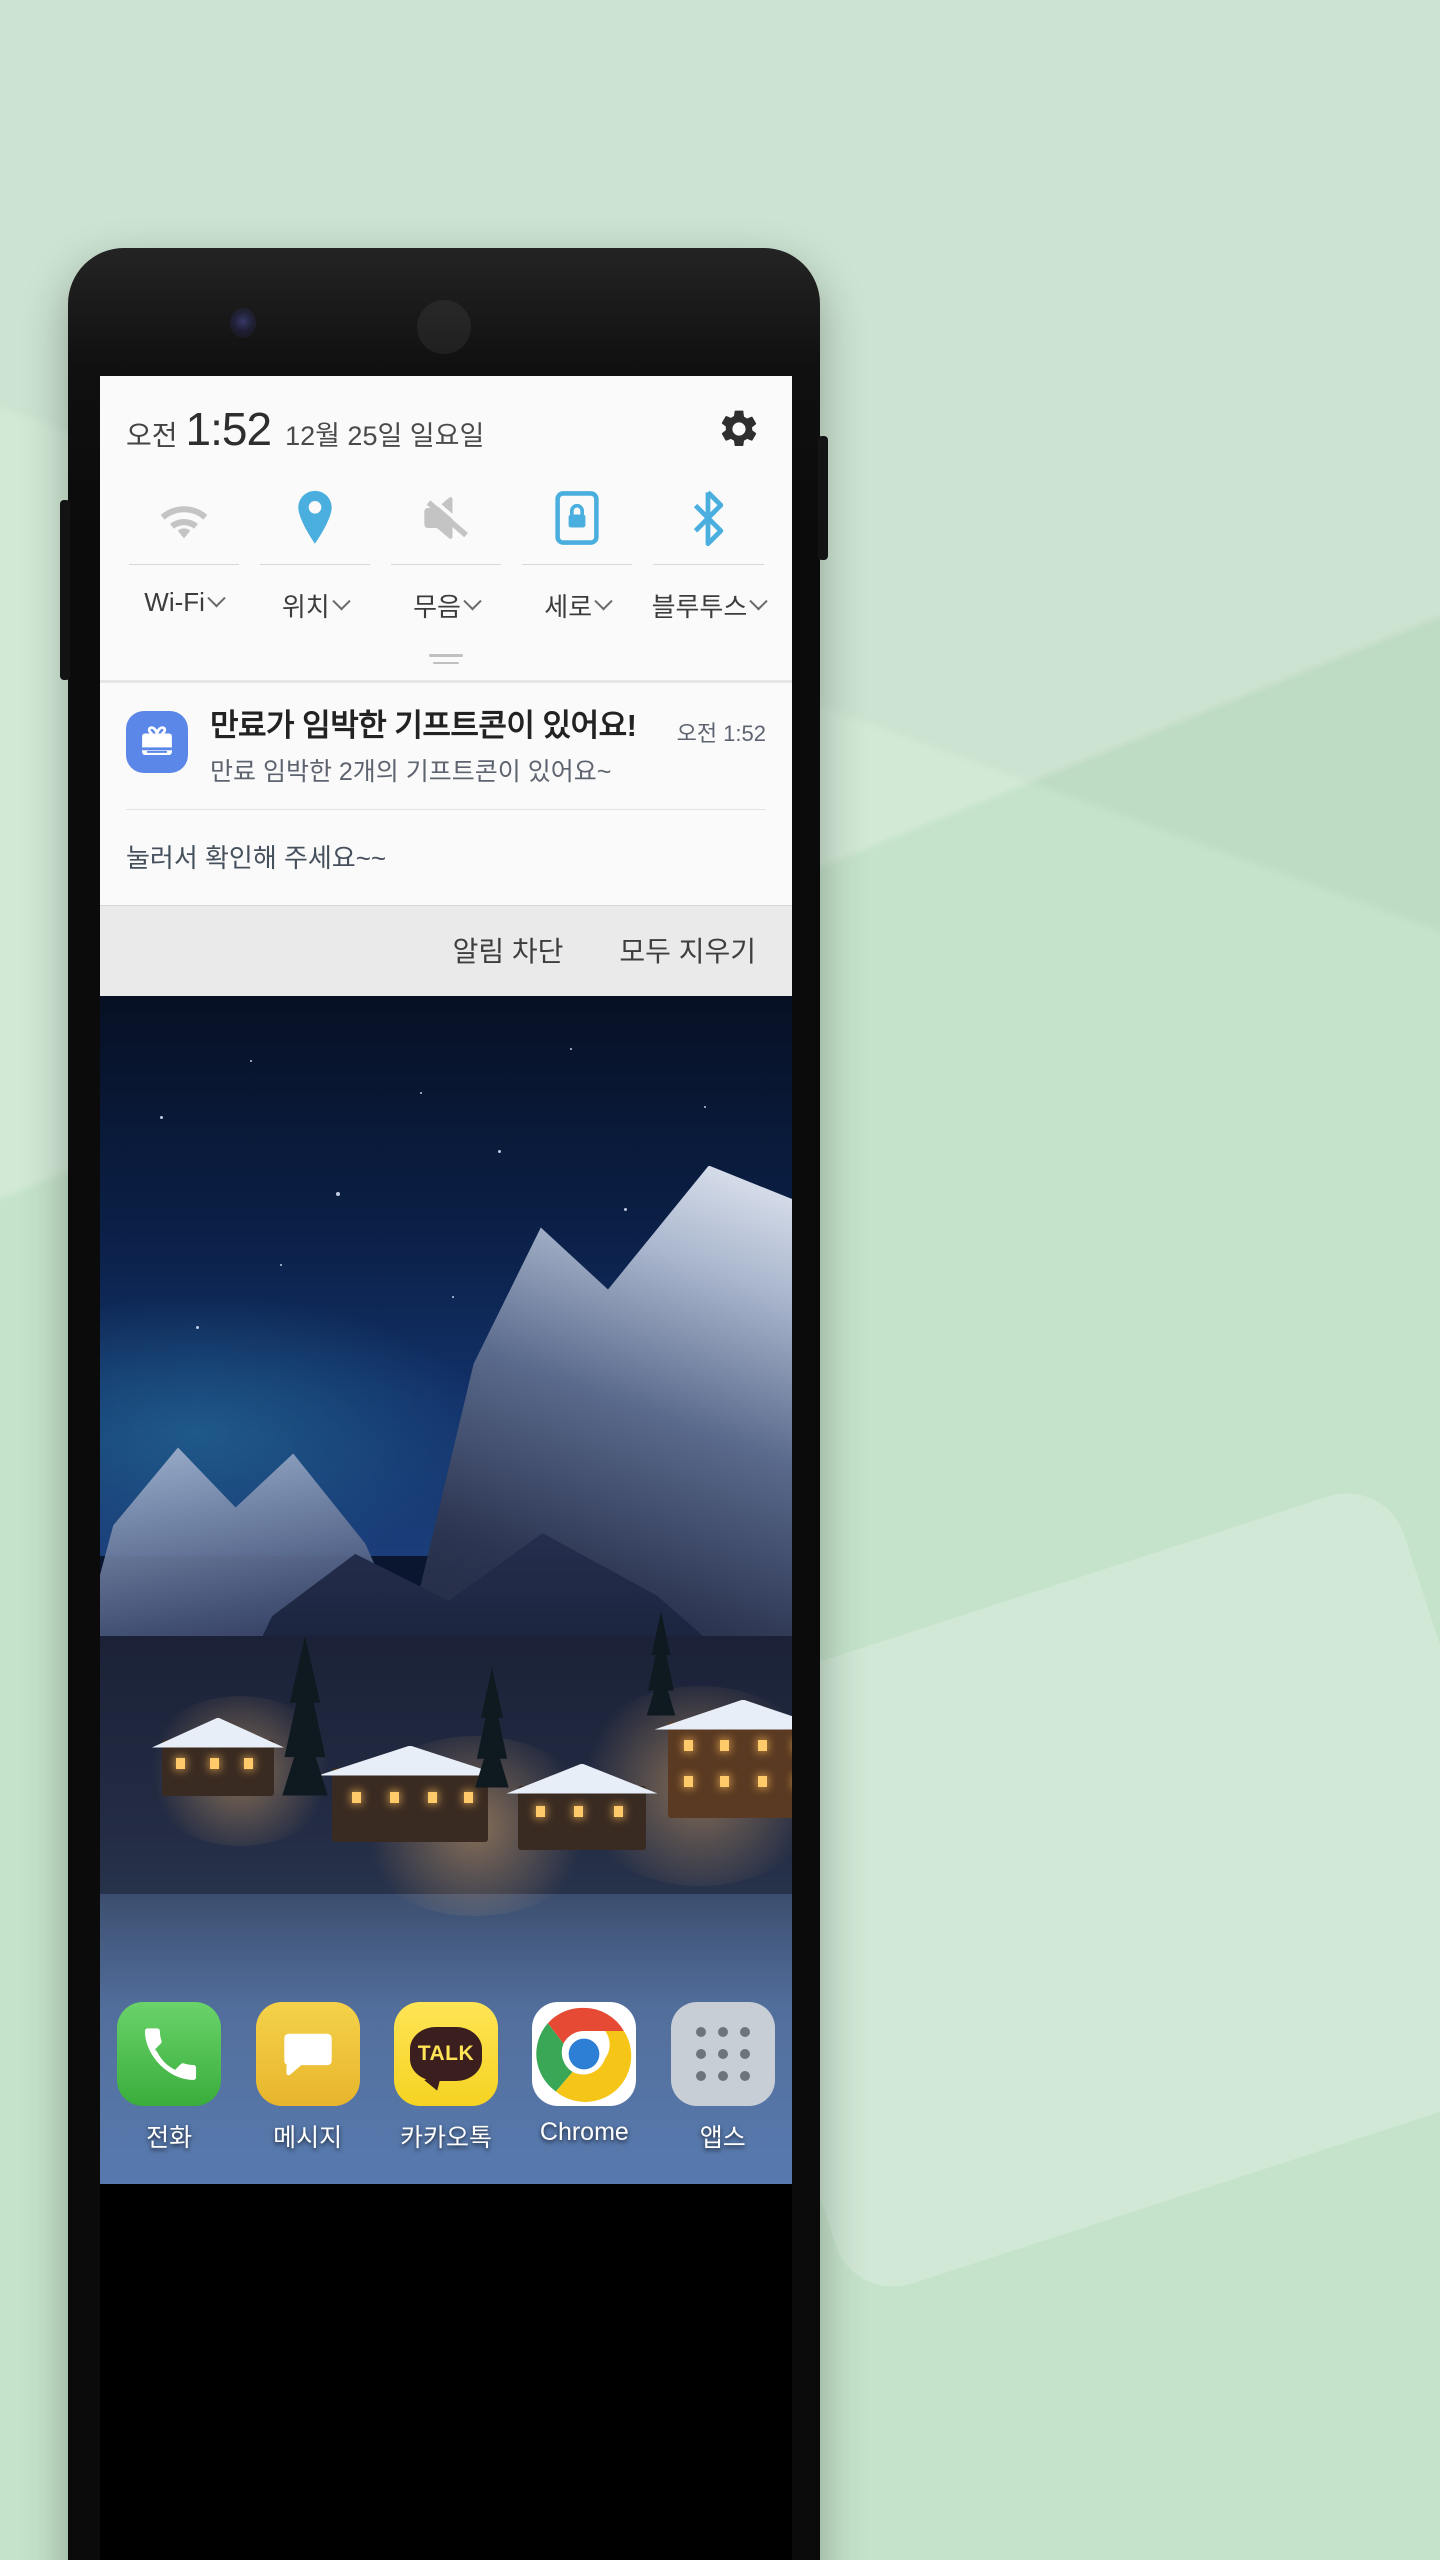 The image size is (1440, 2560). Describe the element at coordinates (307, 2053) in the screenshot. I see `message-bubble-icon` at that location.